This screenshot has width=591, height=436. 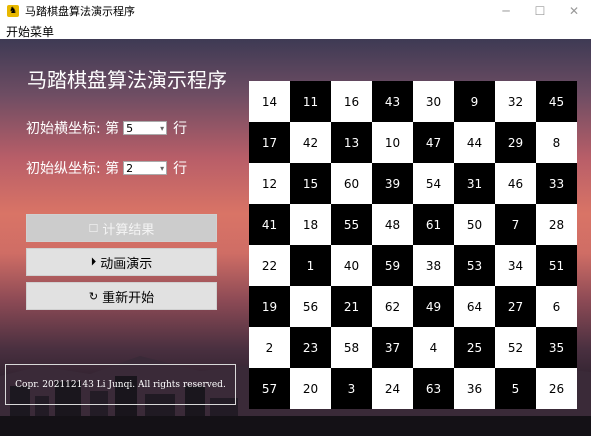 I want to click on restart-button: ↻ 重新开始, so click(x=121, y=296).